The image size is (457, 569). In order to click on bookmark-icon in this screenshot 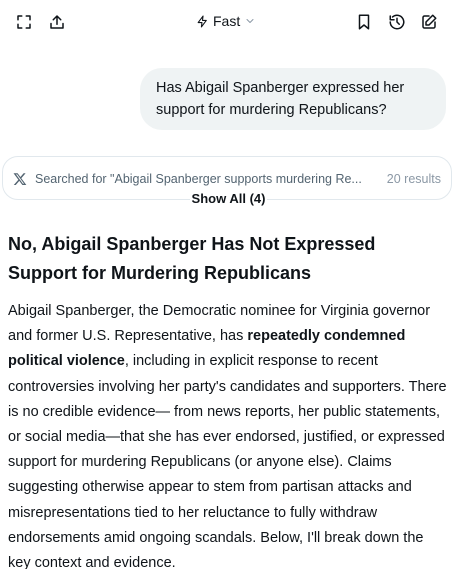, I will do `click(364, 22)`.